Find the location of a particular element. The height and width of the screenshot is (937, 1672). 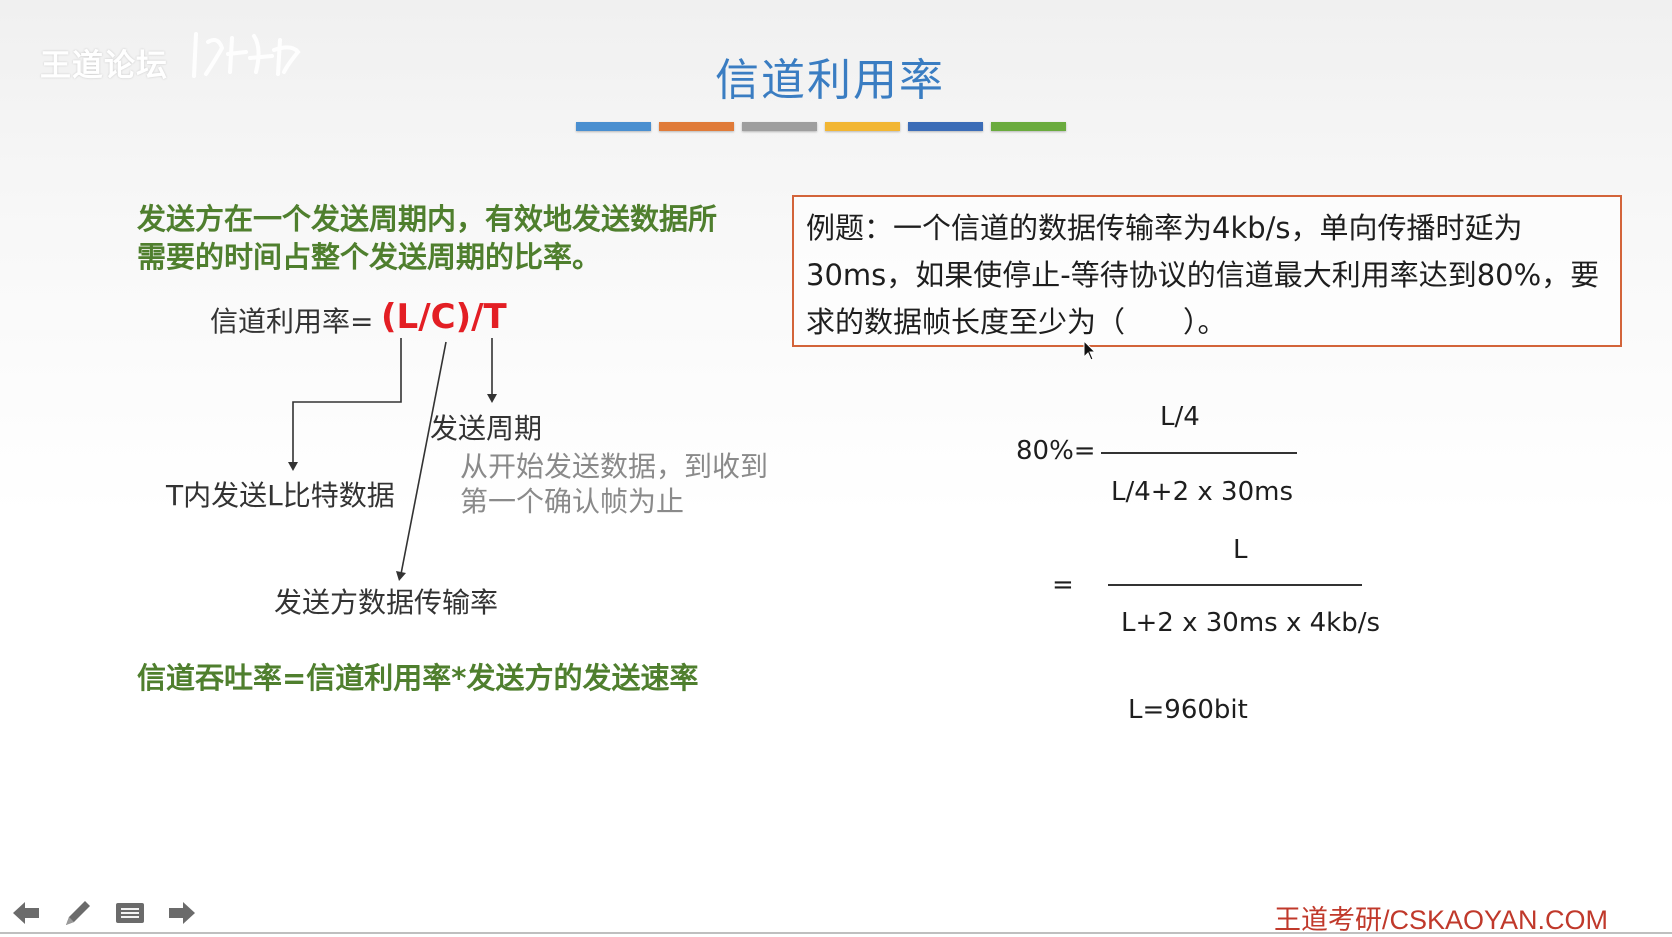

arrow-right-icon is located at coordinates (182, 913).